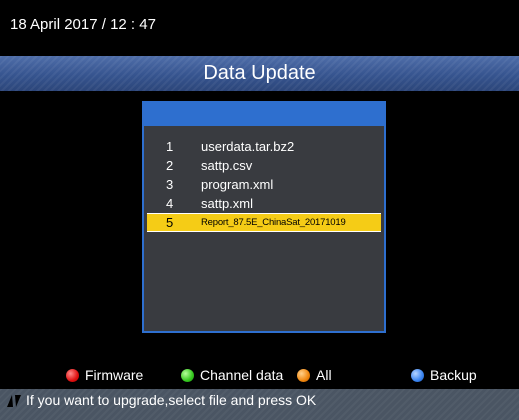  What do you see at coordinates (303, 375) in the screenshot?
I see `orange-circle-icon` at bounding box center [303, 375].